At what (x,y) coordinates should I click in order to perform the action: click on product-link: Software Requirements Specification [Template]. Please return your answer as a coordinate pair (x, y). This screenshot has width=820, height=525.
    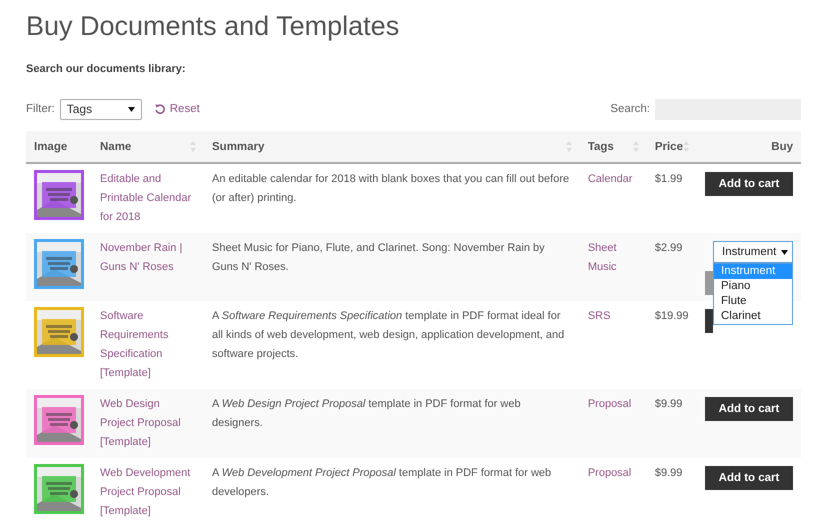
    Looking at the image, I should click on (148, 345).